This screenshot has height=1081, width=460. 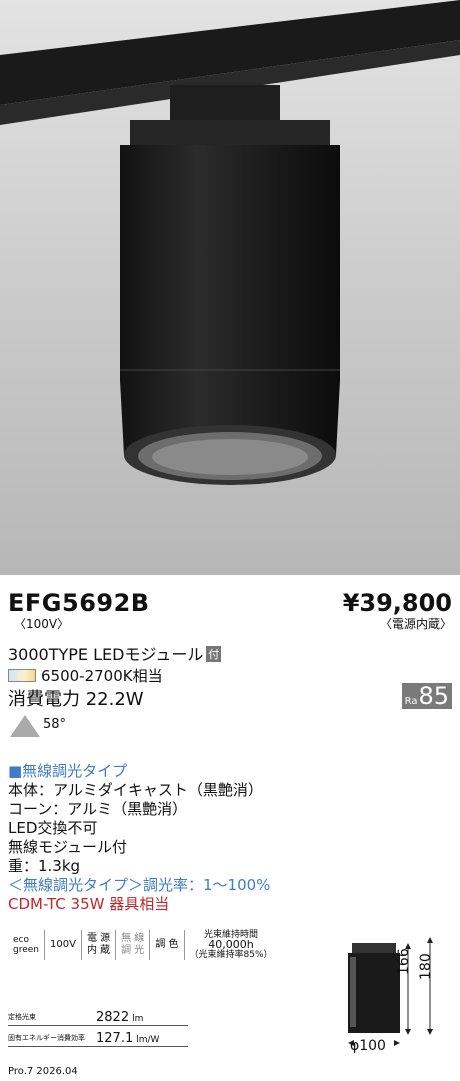 What do you see at coordinates (397, 603) in the screenshot?
I see `price: ¥39,800` at bounding box center [397, 603].